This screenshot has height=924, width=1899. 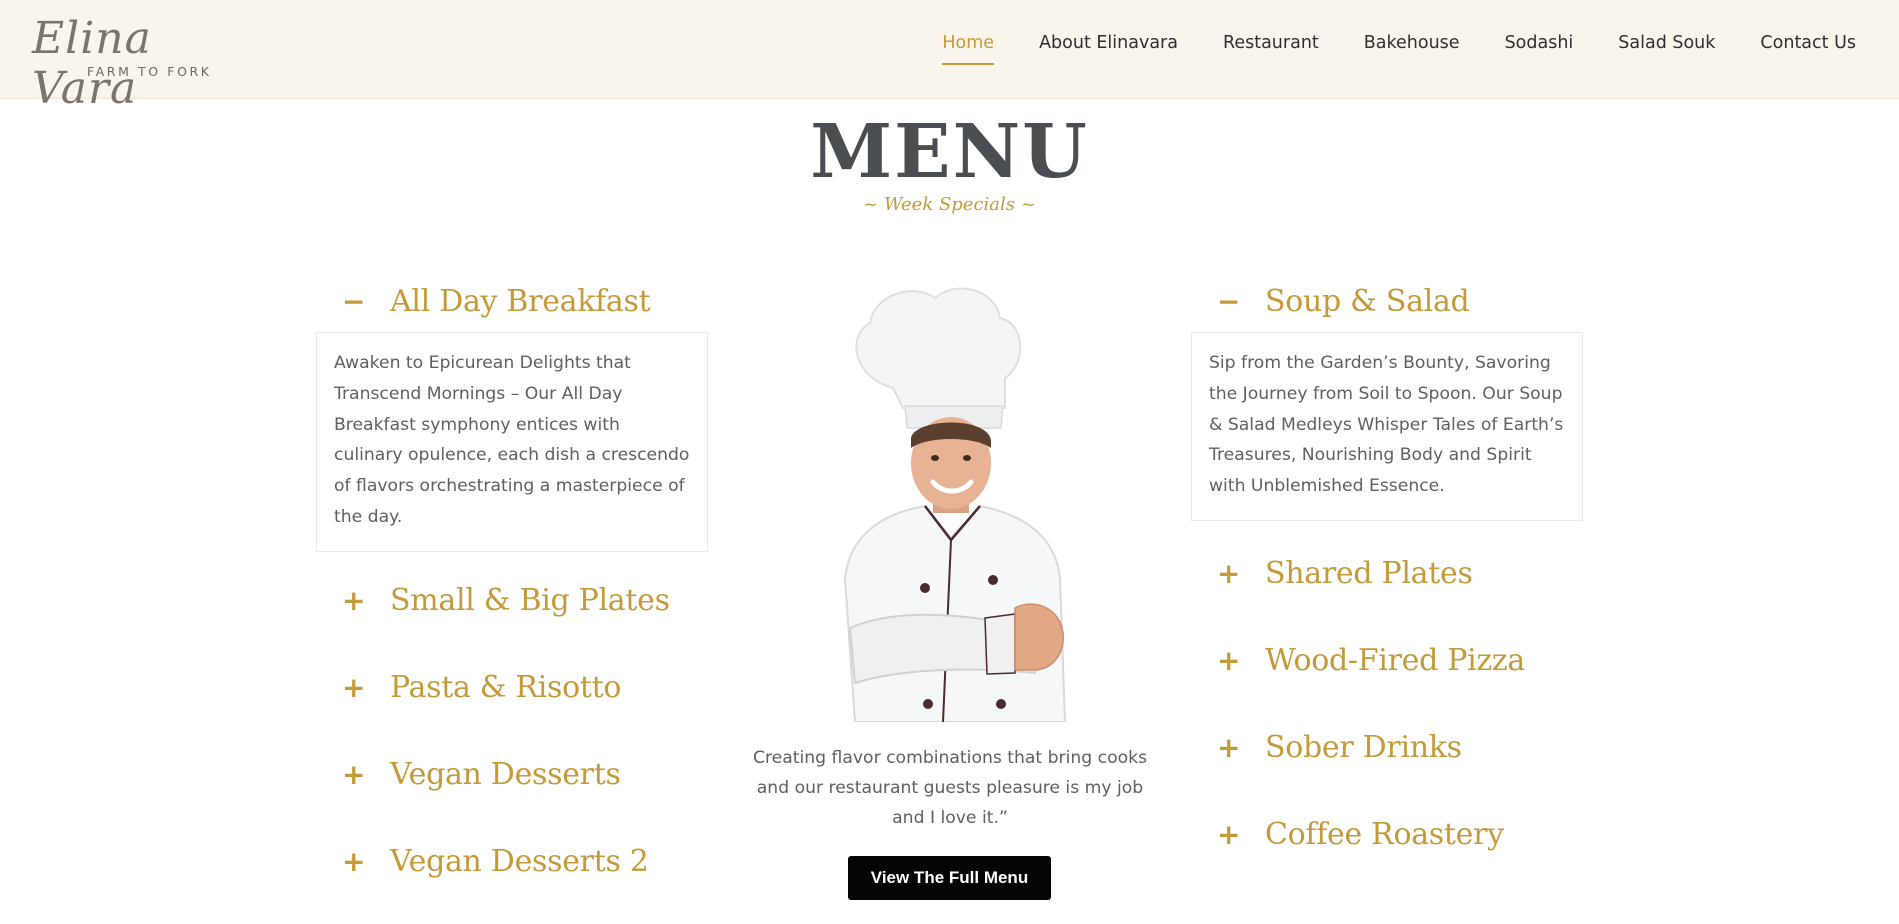 What do you see at coordinates (1539, 43) in the screenshot?
I see `nav-sodashi: Sodashi` at bounding box center [1539, 43].